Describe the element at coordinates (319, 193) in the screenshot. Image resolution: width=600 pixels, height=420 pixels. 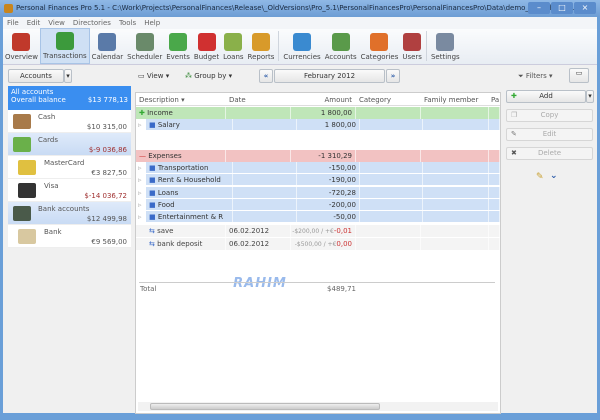
I see `category-row: ■ Loans -720,28 ▹` at that location.